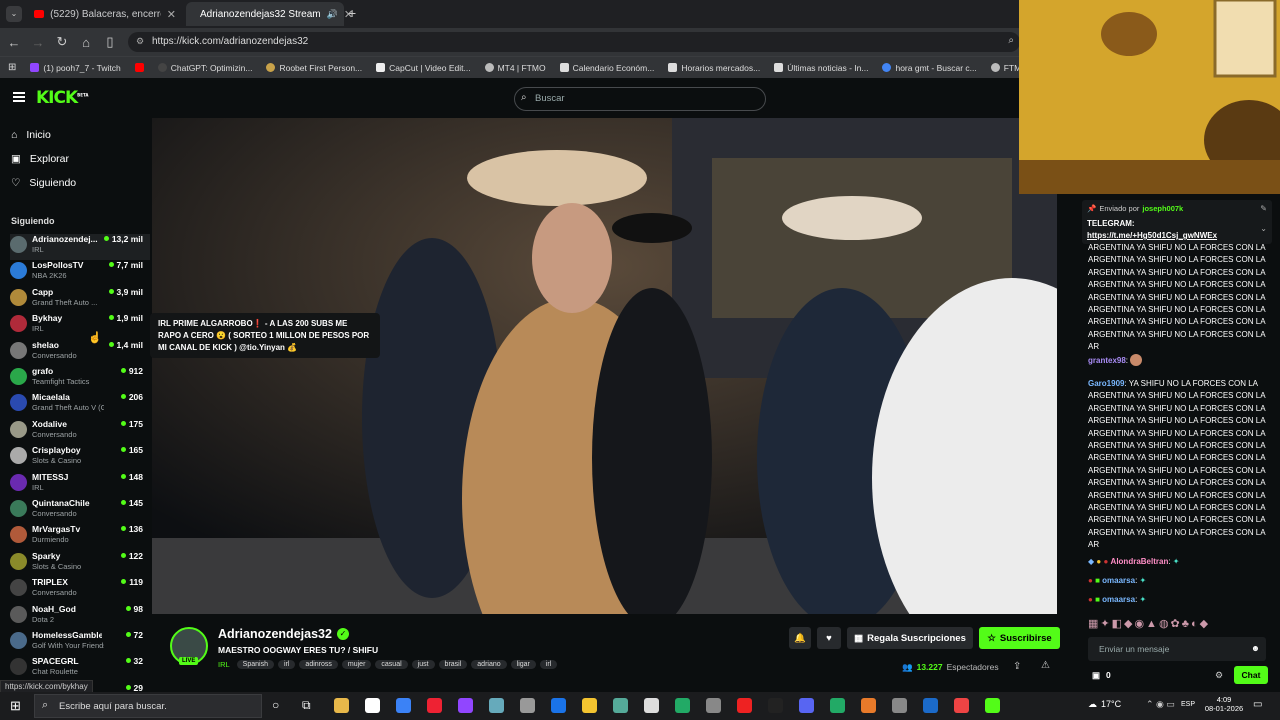  I want to click on split-view-icon: ▯, so click(110, 42).